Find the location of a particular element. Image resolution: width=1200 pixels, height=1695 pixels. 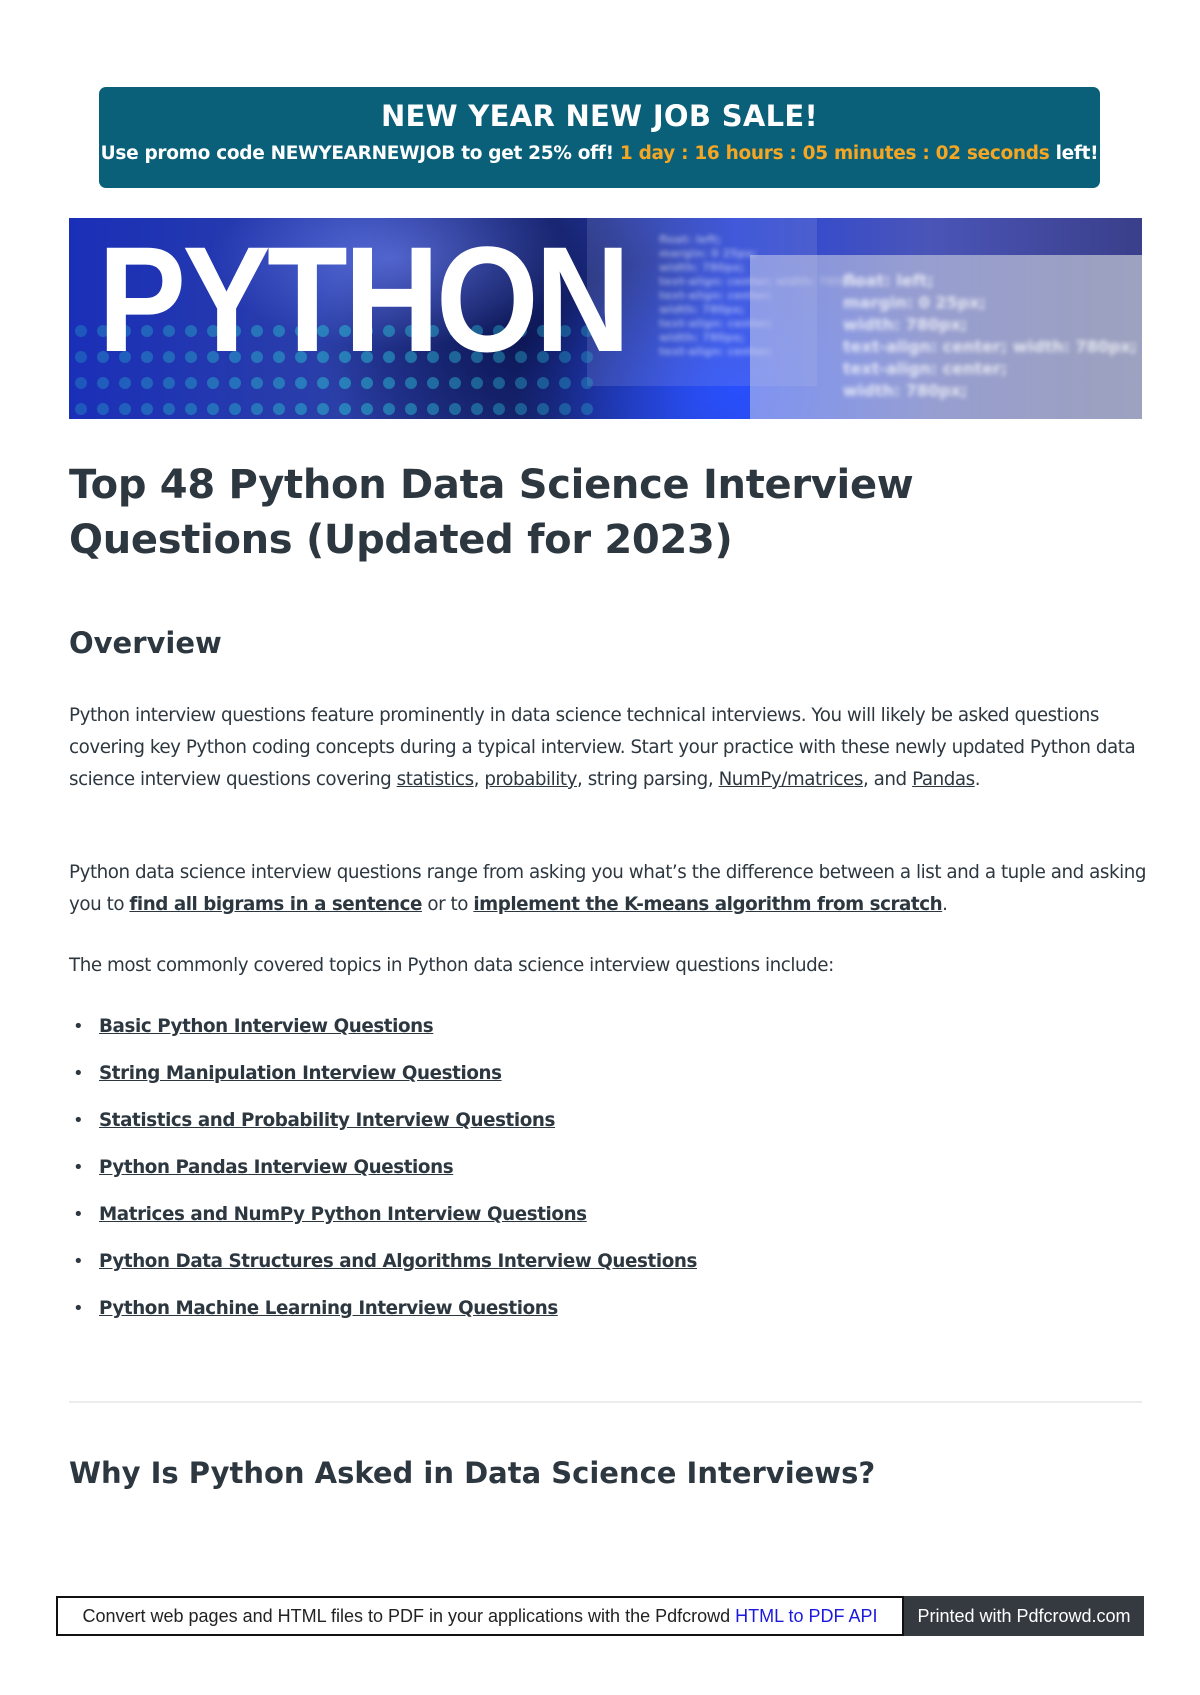

promo-left-text: left! is located at coordinates (1077, 153).